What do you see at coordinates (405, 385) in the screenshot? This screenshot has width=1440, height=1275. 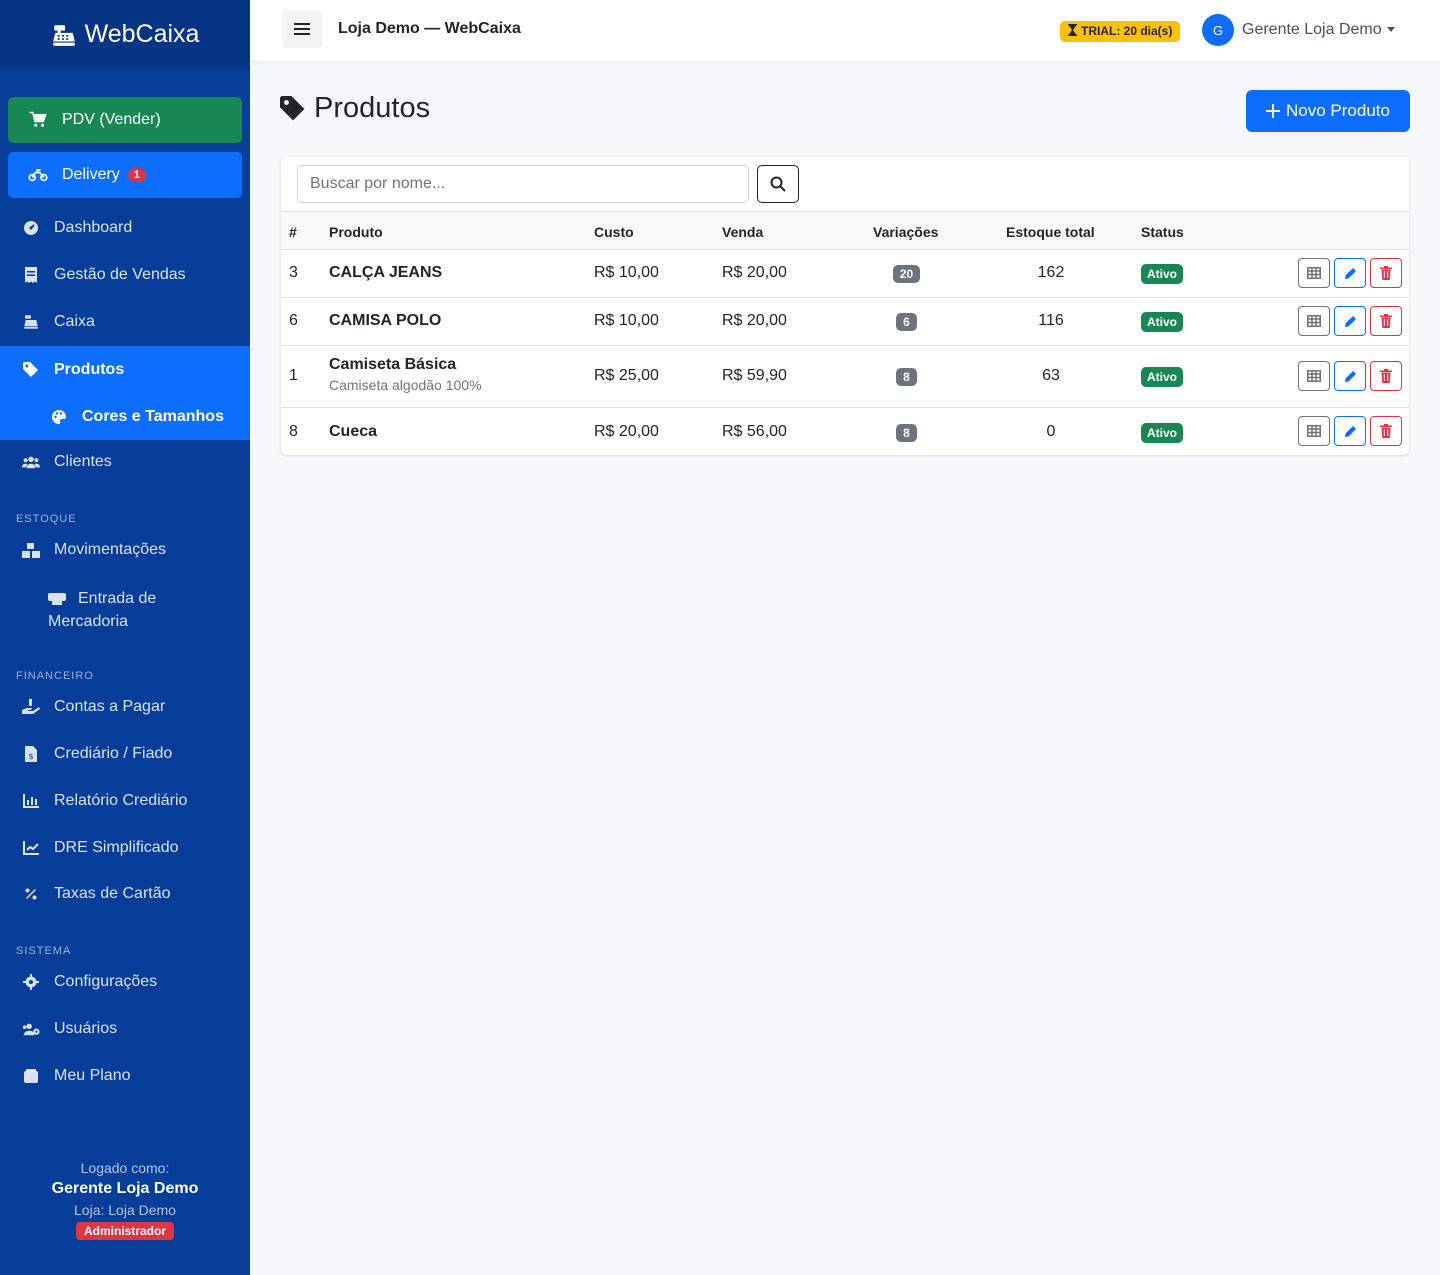 I see `cell-product-description: Camiseta algodão 100%` at bounding box center [405, 385].